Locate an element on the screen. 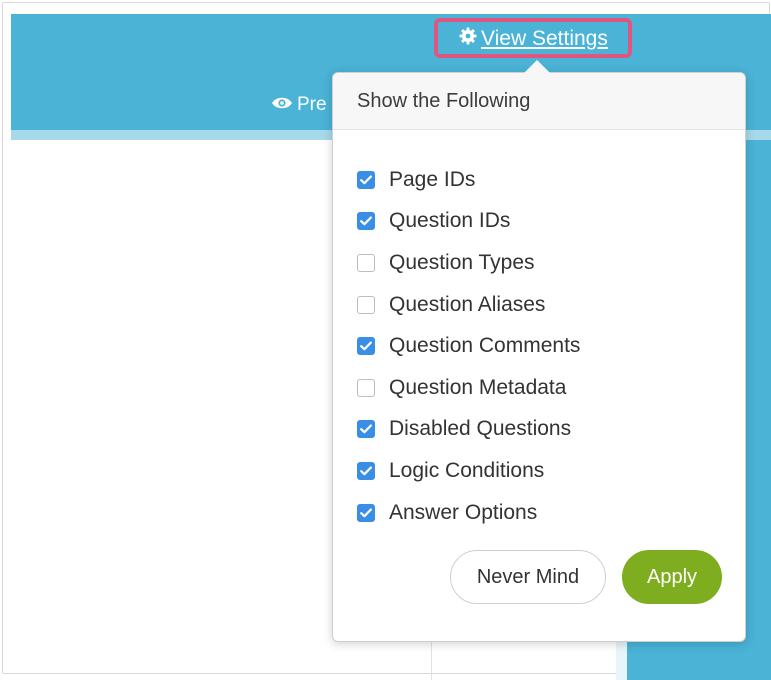 The height and width of the screenshot is (680, 771). preview-link: Pre is located at coordinates (299, 105).